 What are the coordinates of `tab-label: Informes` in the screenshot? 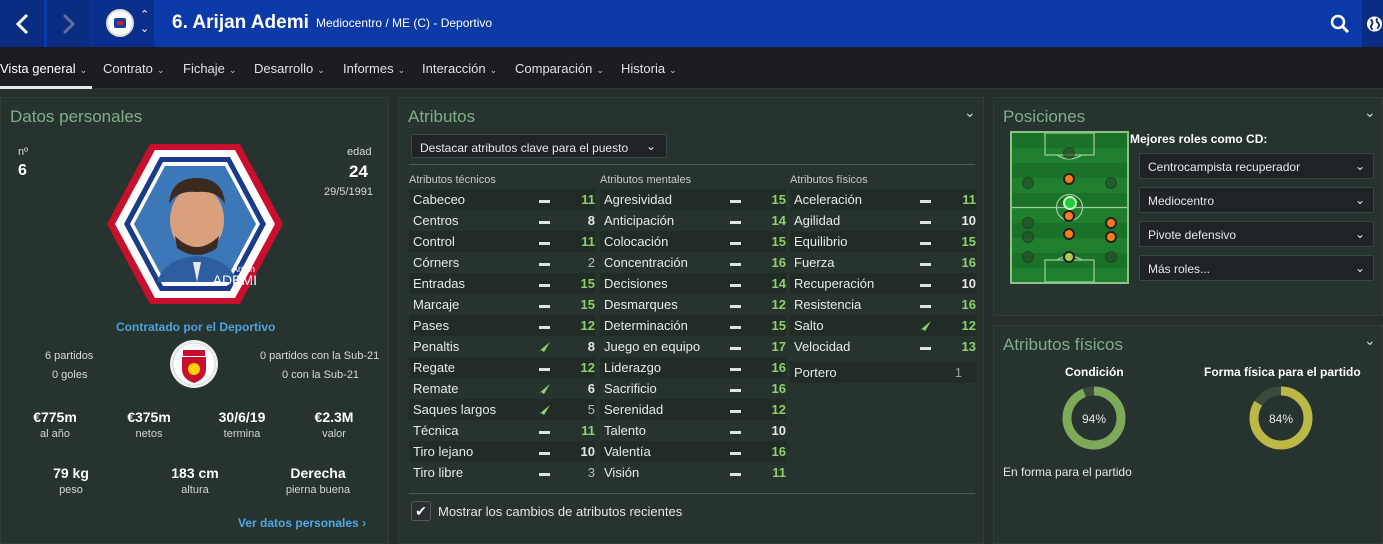 It's located at (368, 68).